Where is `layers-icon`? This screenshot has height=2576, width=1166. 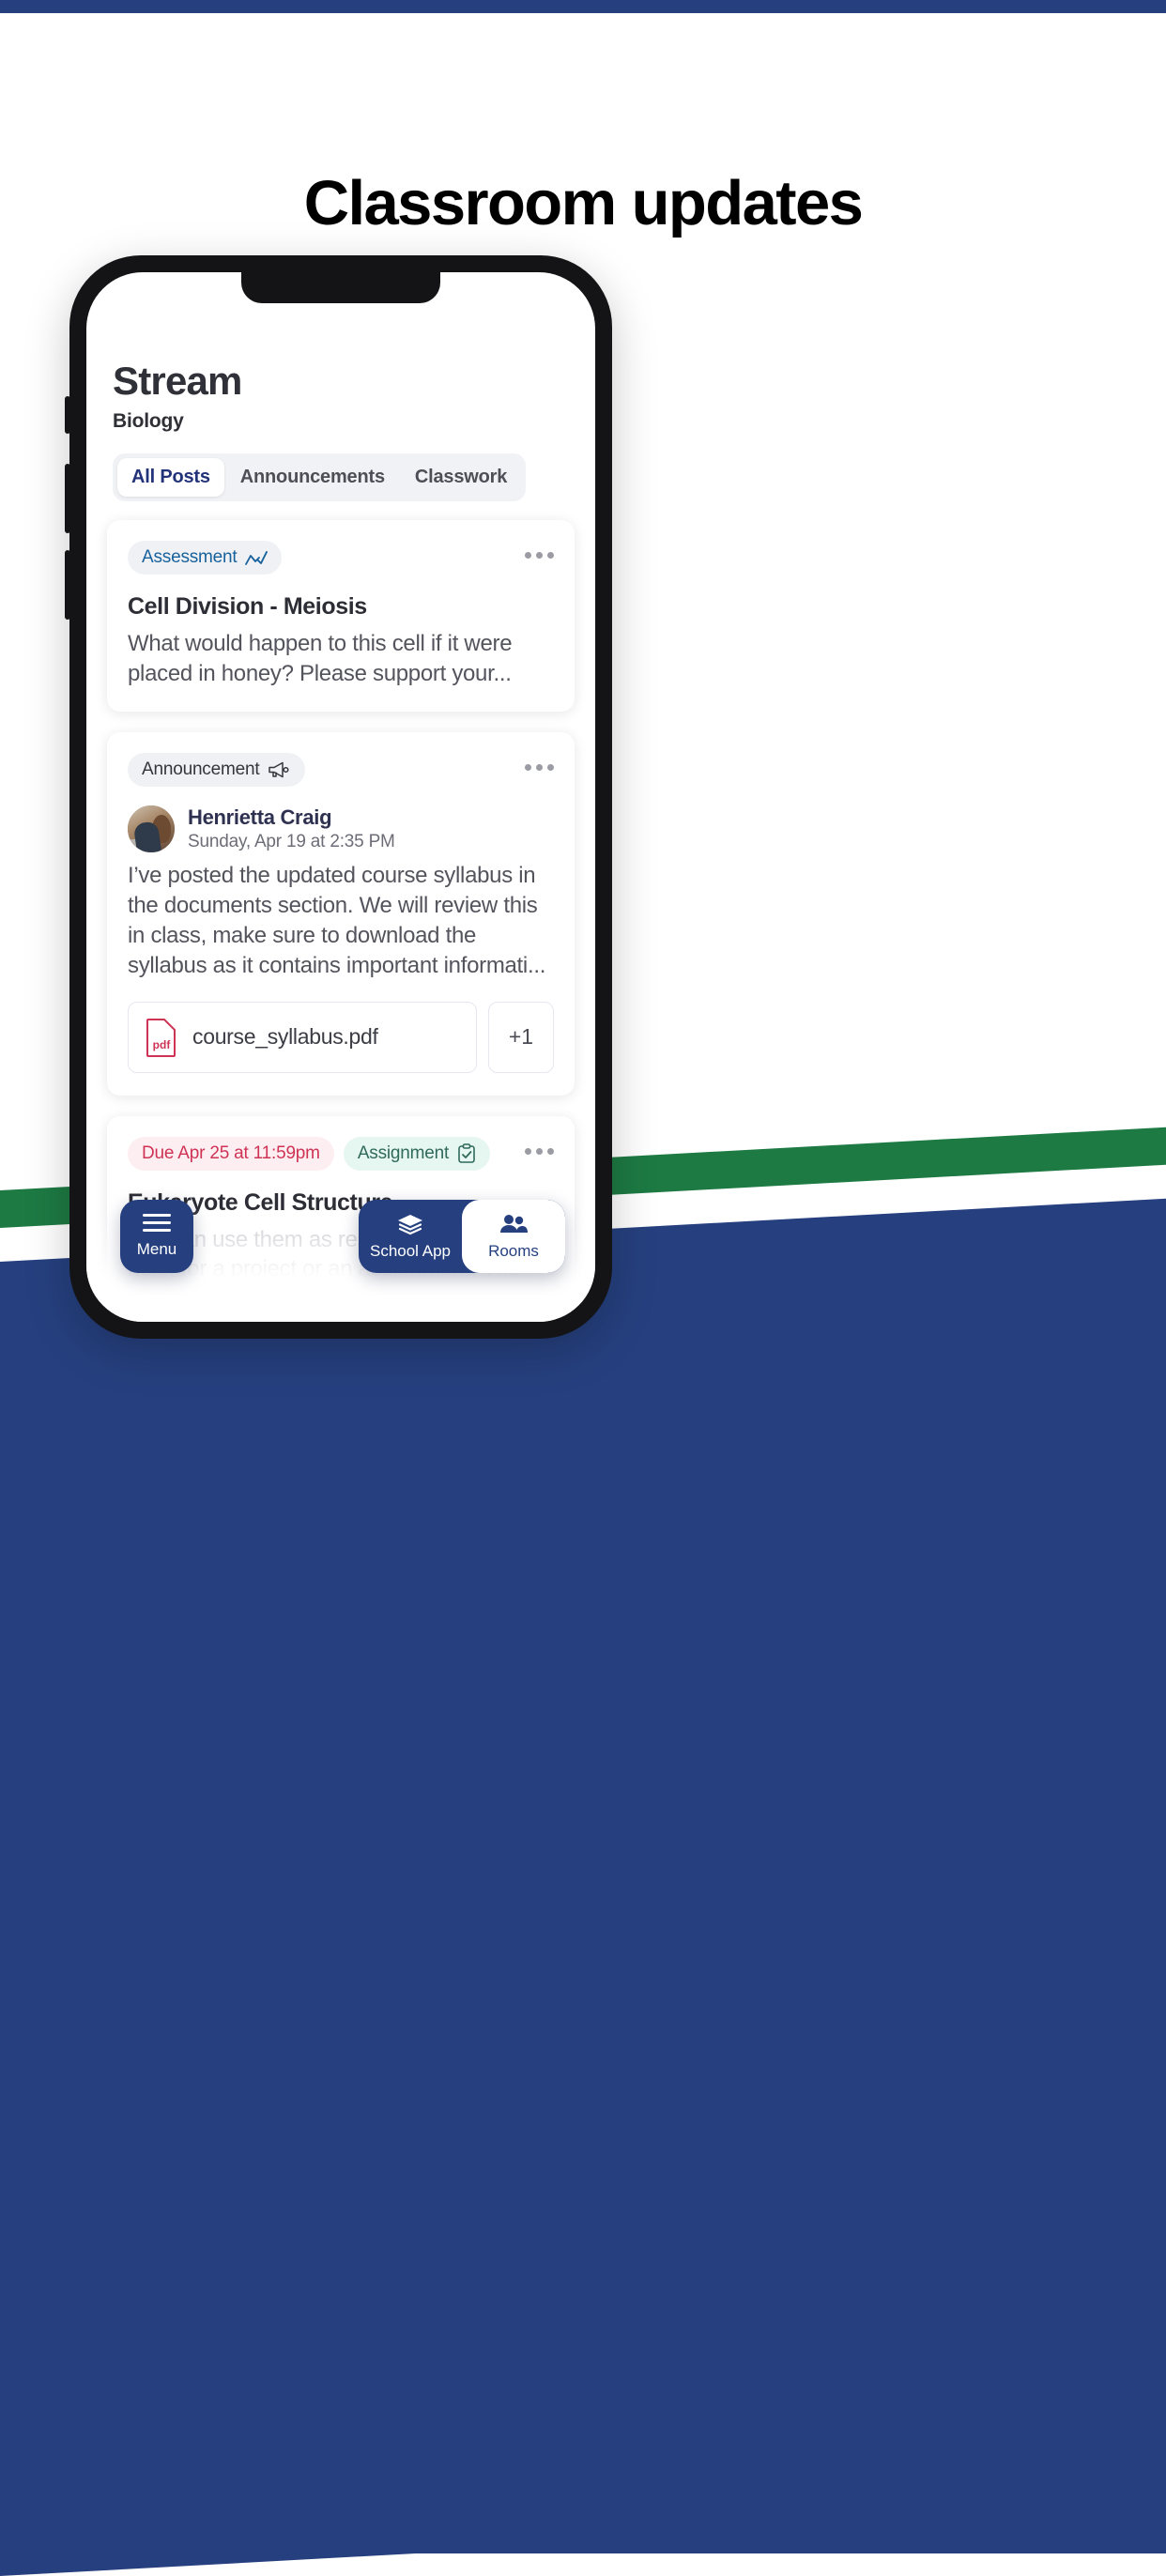 layers-icon is located at coordinates (410, 1224).